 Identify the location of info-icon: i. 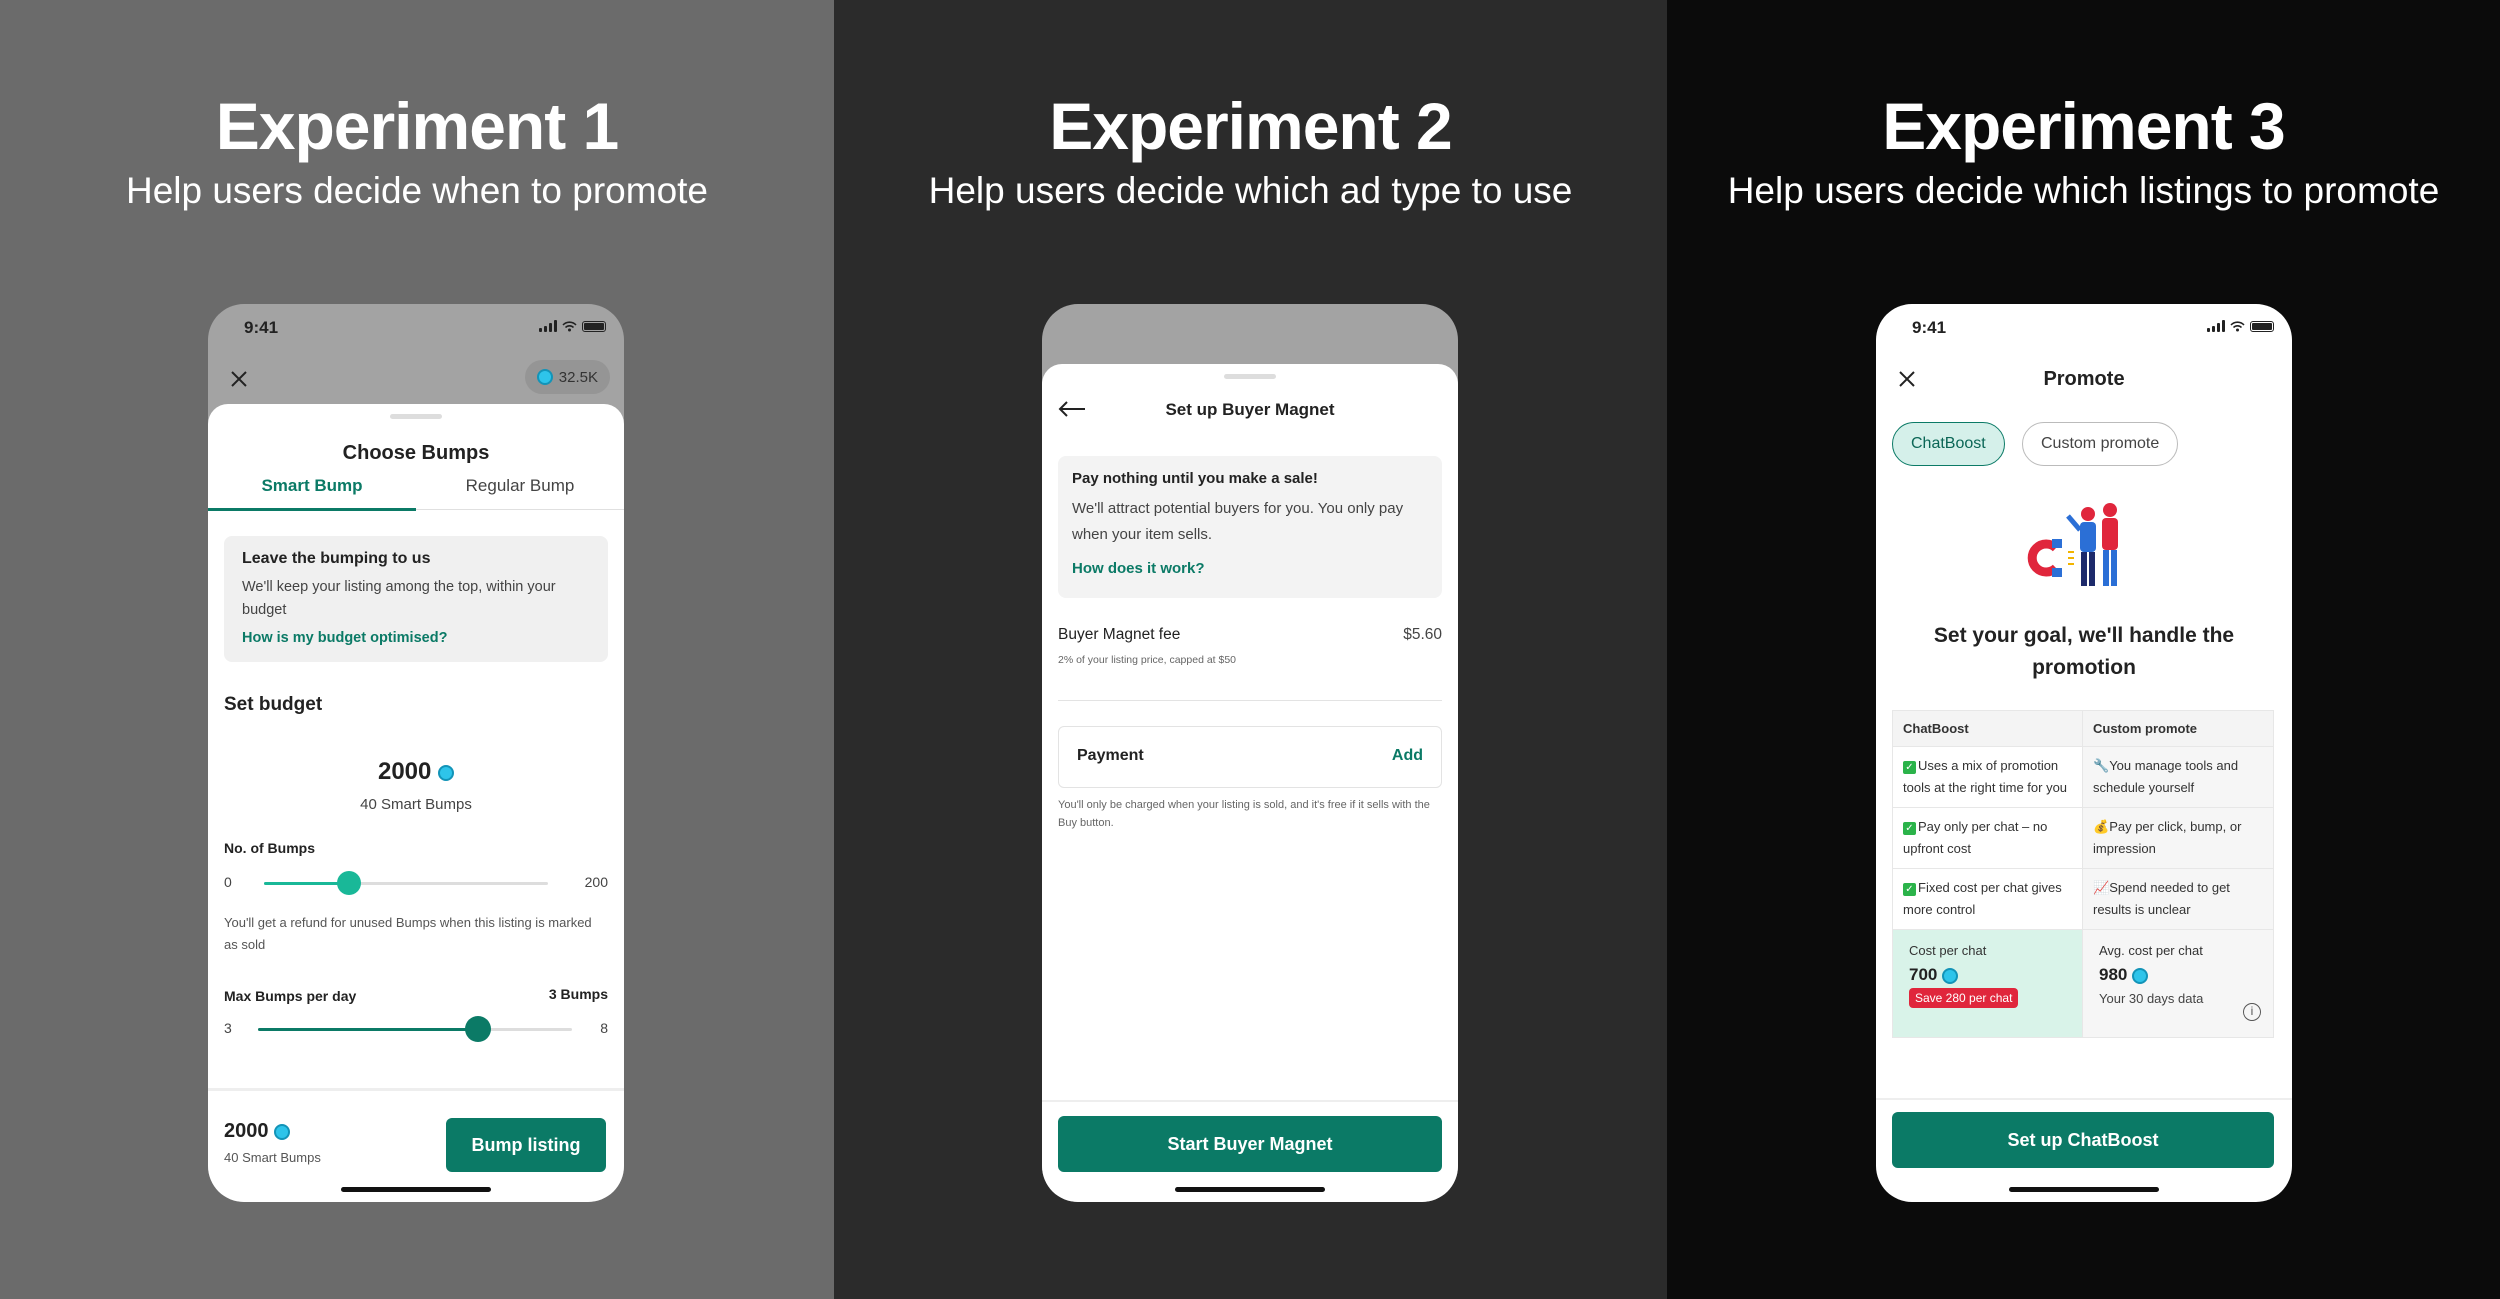
(2252, 1012).